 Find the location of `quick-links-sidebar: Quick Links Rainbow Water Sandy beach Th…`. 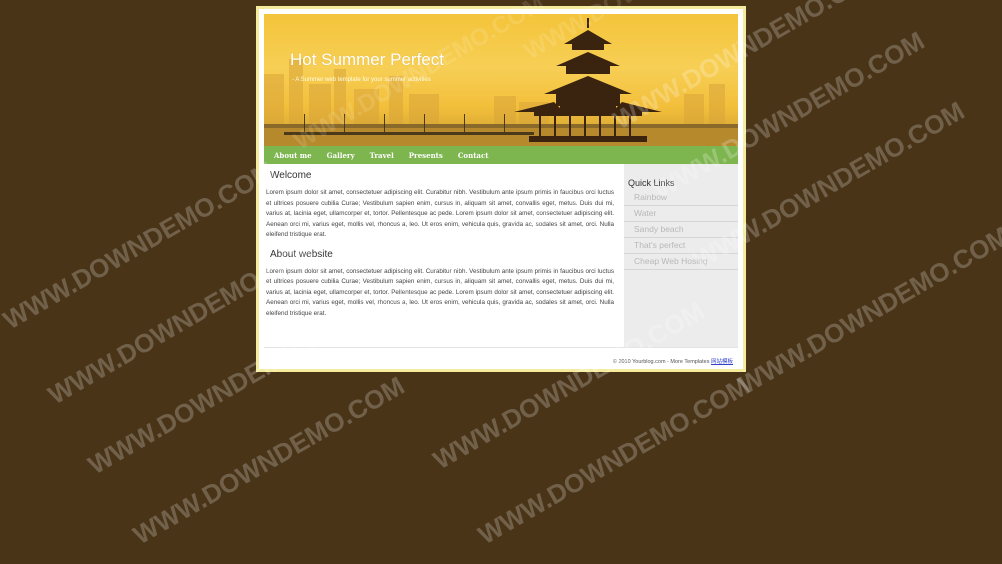

quick-links-sidebar: Quick Links Rainbow Water Sandy beach Th… is located at coordinates (681, 255).